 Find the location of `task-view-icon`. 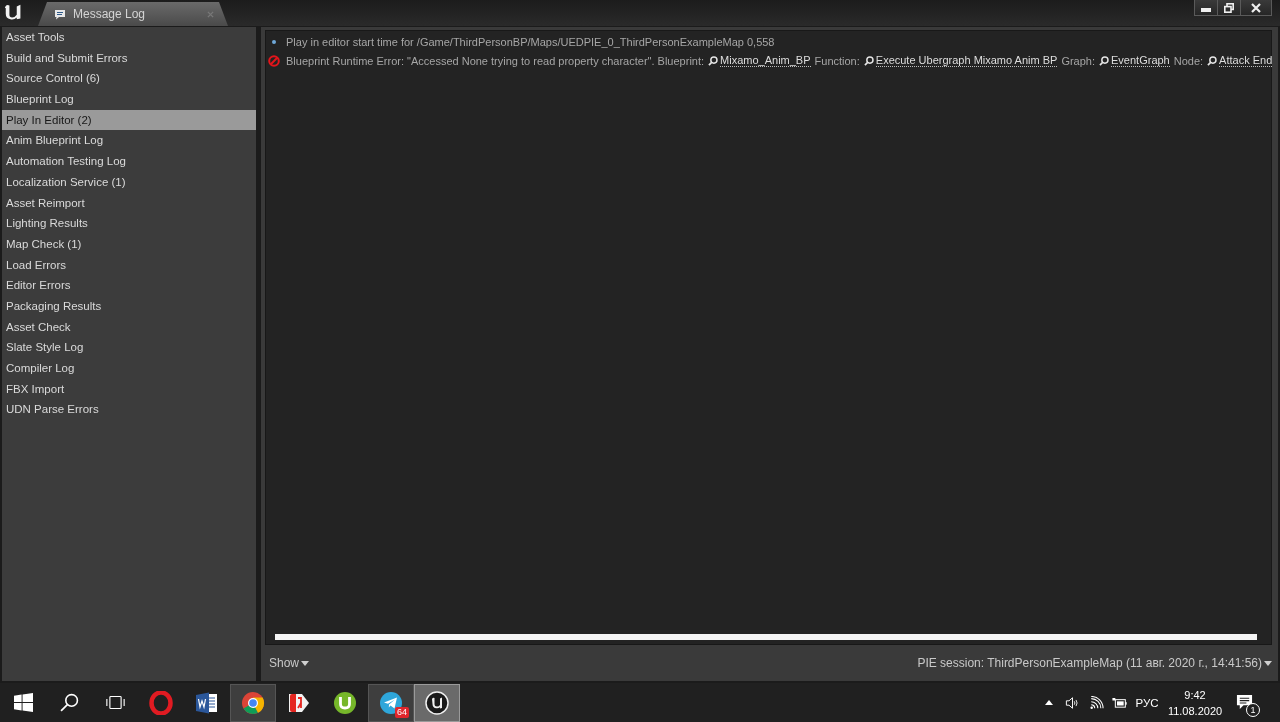

task-view-icon is located at coordinates (115, 702).